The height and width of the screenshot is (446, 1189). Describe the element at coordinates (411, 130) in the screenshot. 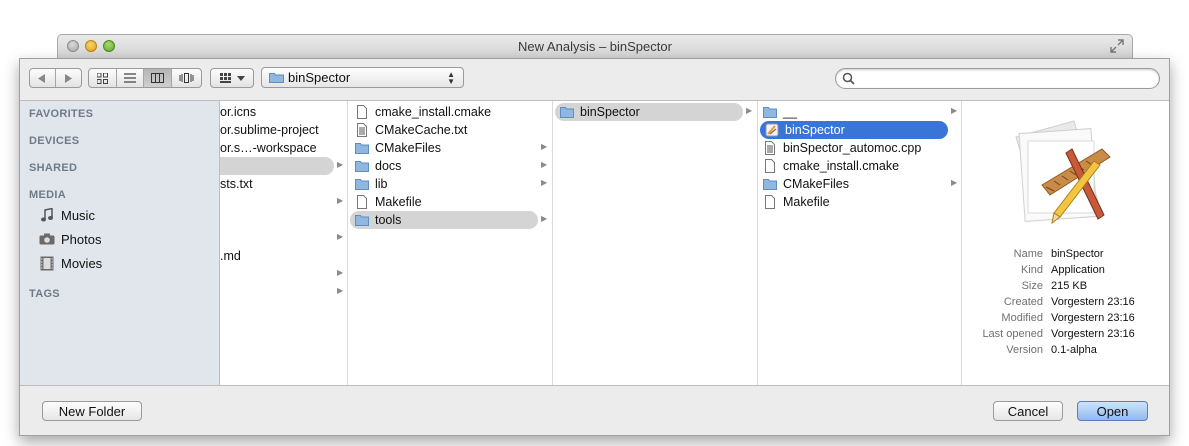

I see `list-item: CMakeCache.txt` at that location.